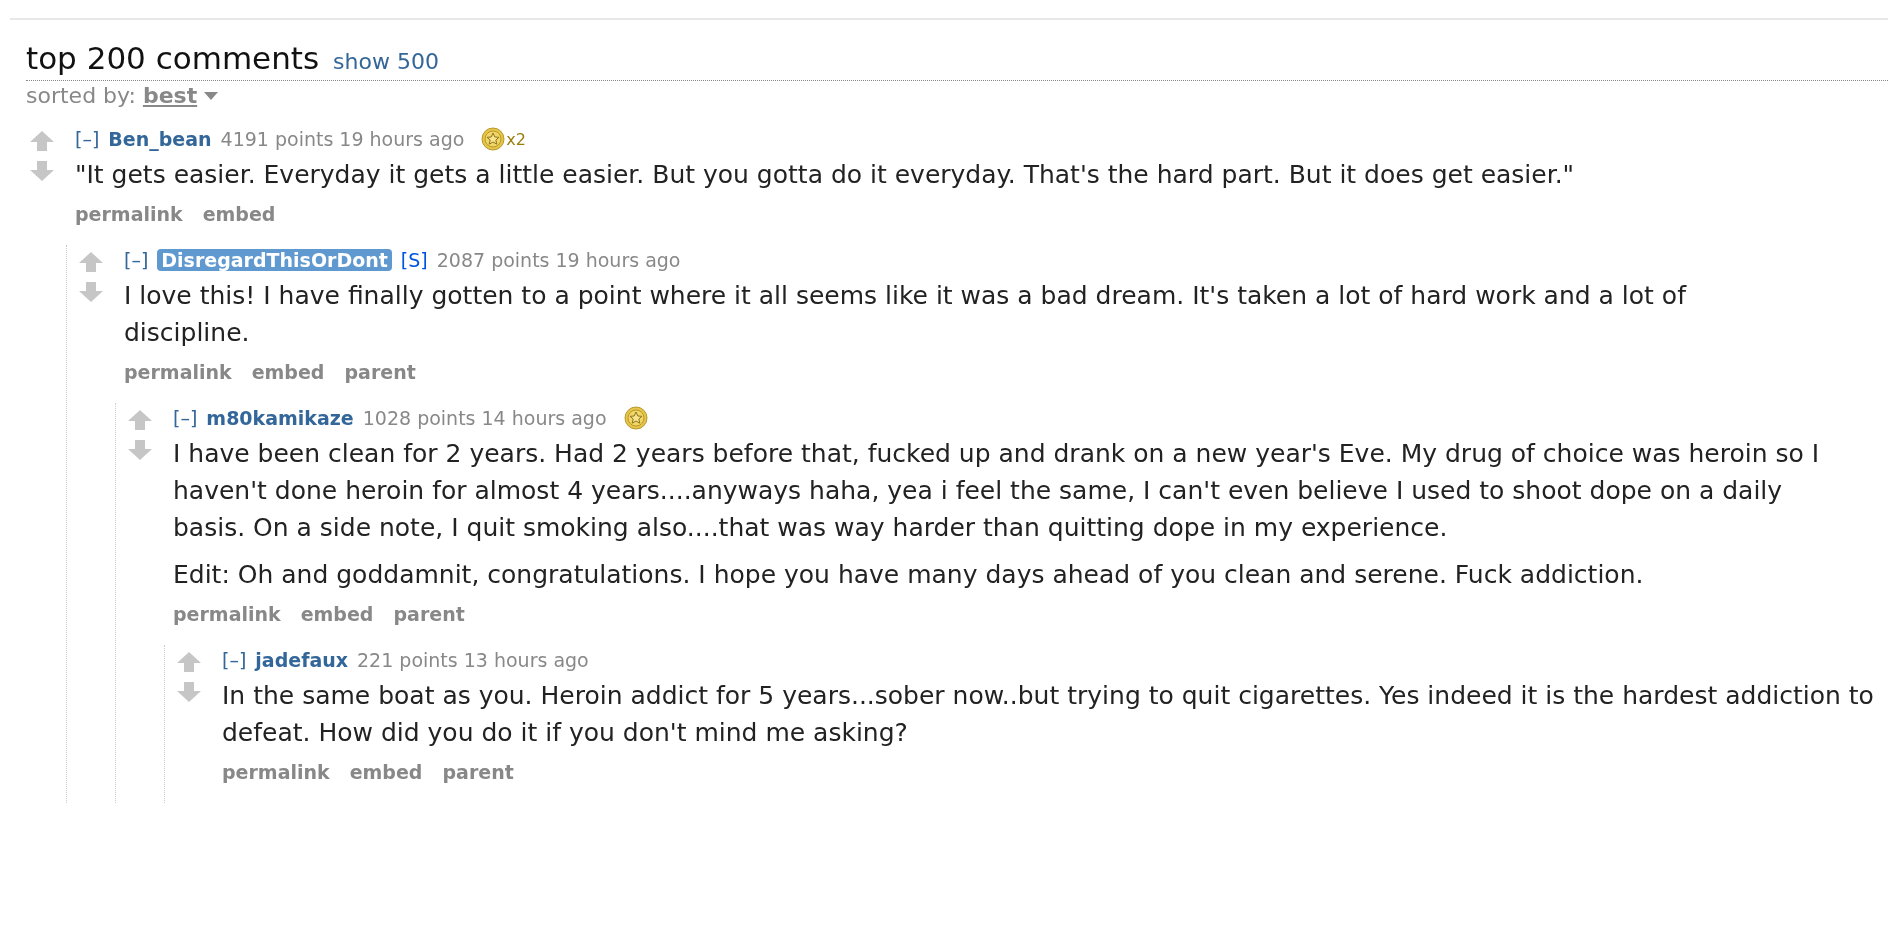 This screenshot has width=1888, height=950. What do you see at coordinates (906, 314) in the screenshot?
I see `comment-text: I love this! I have finally gotten to a point where it all seems like it was a bad dream. It's taken a lot of hard work and a lot of discipline.` at bounding box center [906, 314].